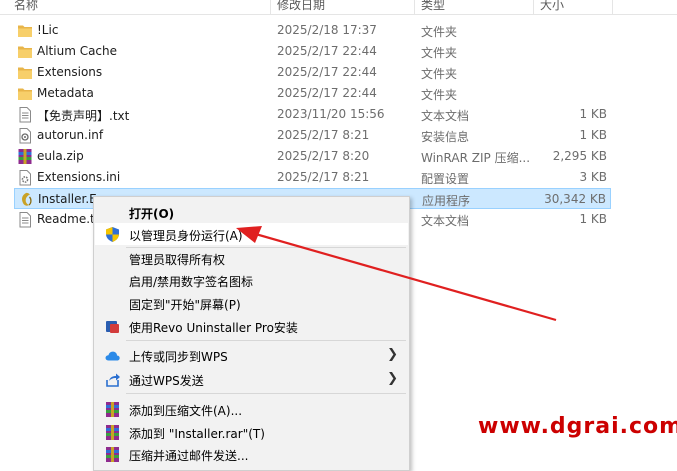 This screenshot has height=471, width=677. I want to click on annotation-arrow, so click(396, 274).